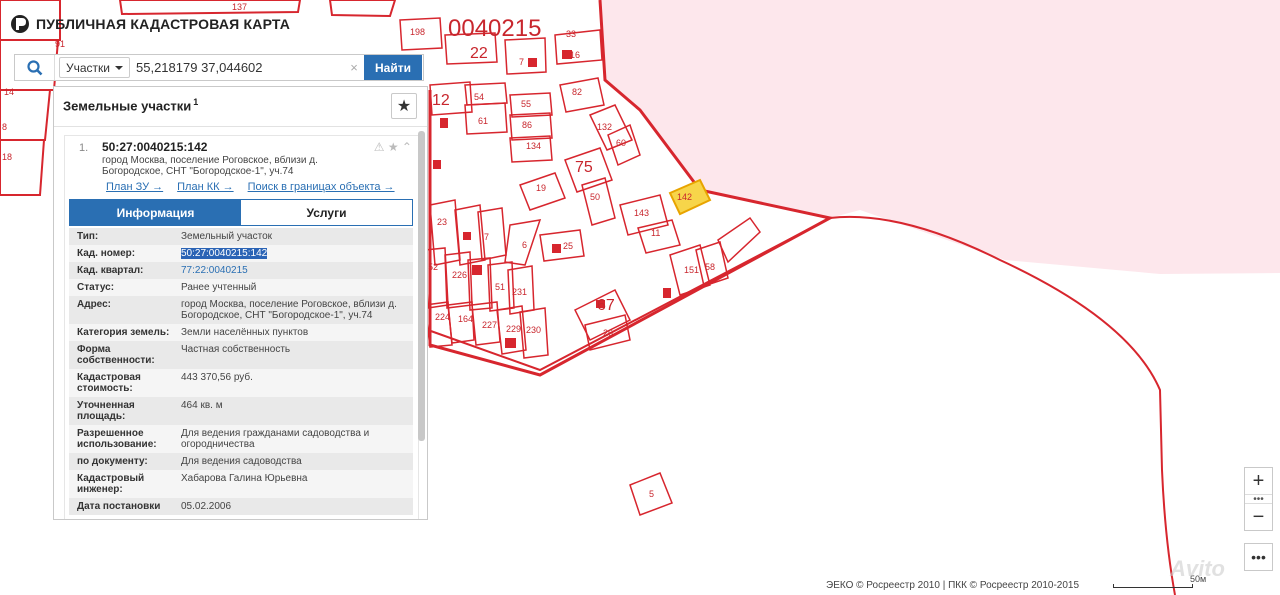 This screenshot has width=1280, height=595. What do you see at coordinates (1258, 481) in the screenshot?
I see `zoom-in-button: +` at bounding box center [1258, 481].